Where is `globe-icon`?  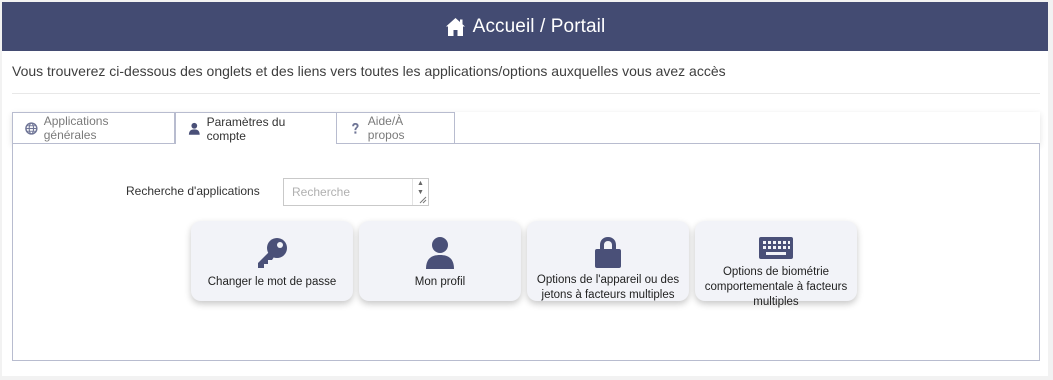
globe-icon is located at coordinates (31, 128).